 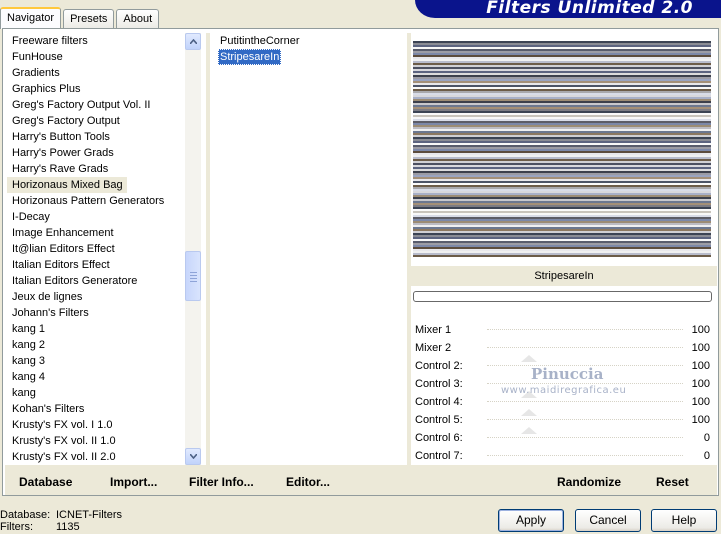 I want to click on category-item-label: FunHouse, so click(x=37, y=57).